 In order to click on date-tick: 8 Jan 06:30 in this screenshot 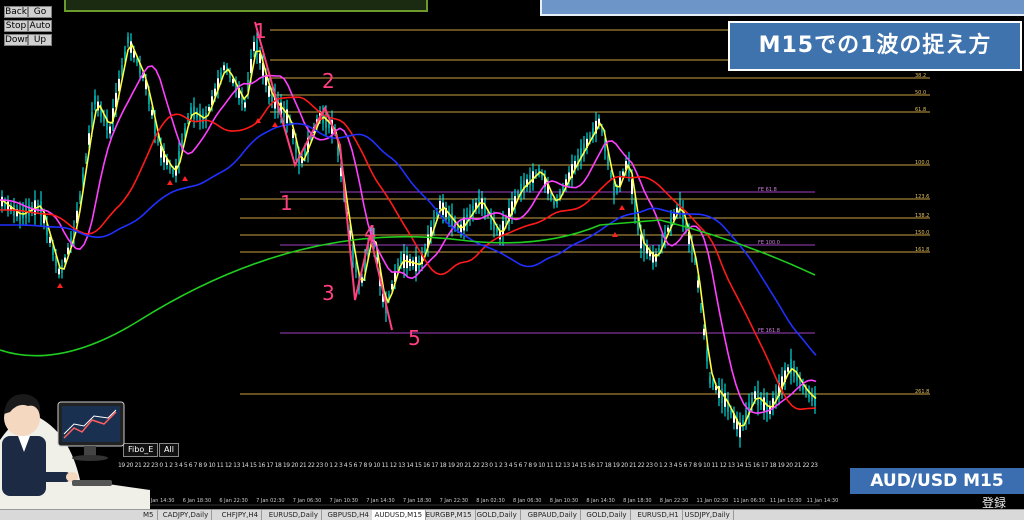, I will do `click(527, 501)`.